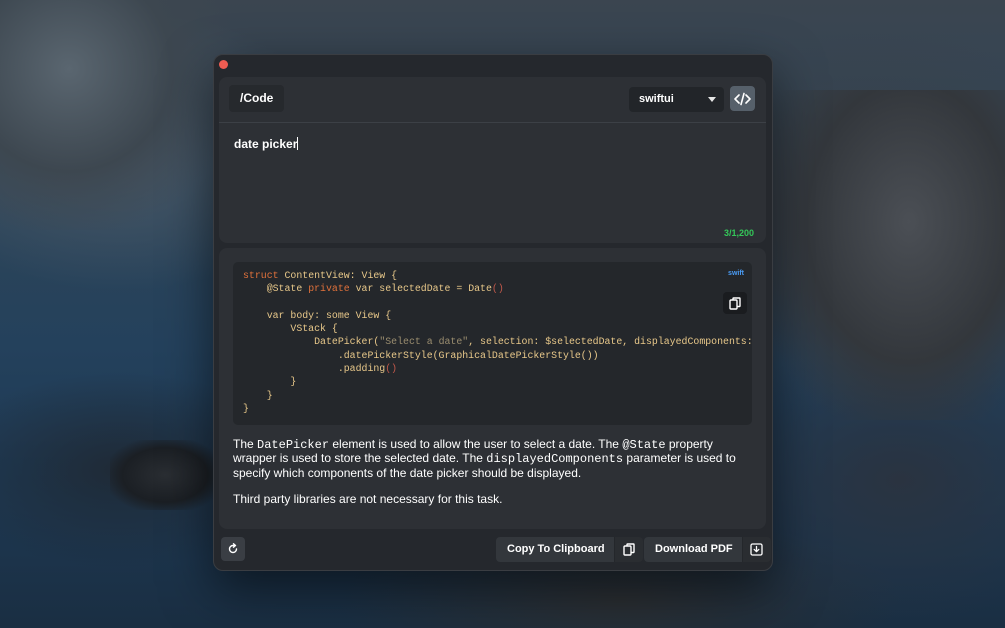 This screenshot has height=628, width=1005. I want to click on inline-code: DatePicker, so click(293, 445).